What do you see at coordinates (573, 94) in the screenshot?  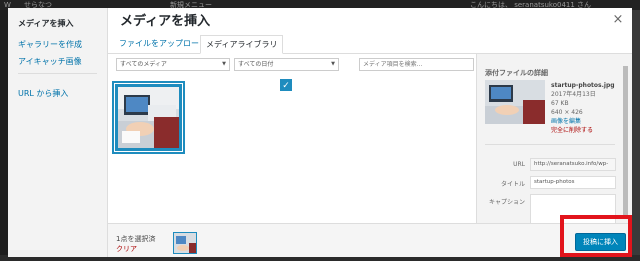 I see `details-date: 2017年4月13日` at bounding box center [573, 94].